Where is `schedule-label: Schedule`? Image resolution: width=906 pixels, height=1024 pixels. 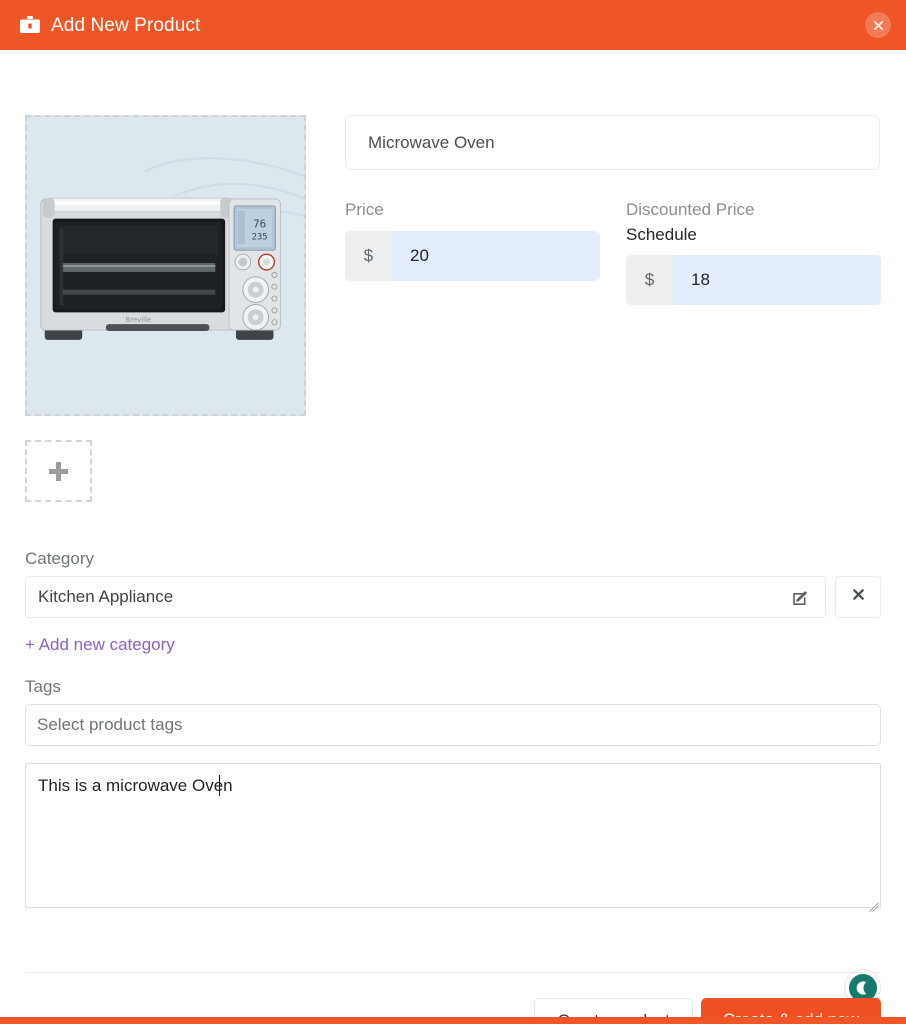
schedule-label: Schedule is located at coordinates (661, 234).